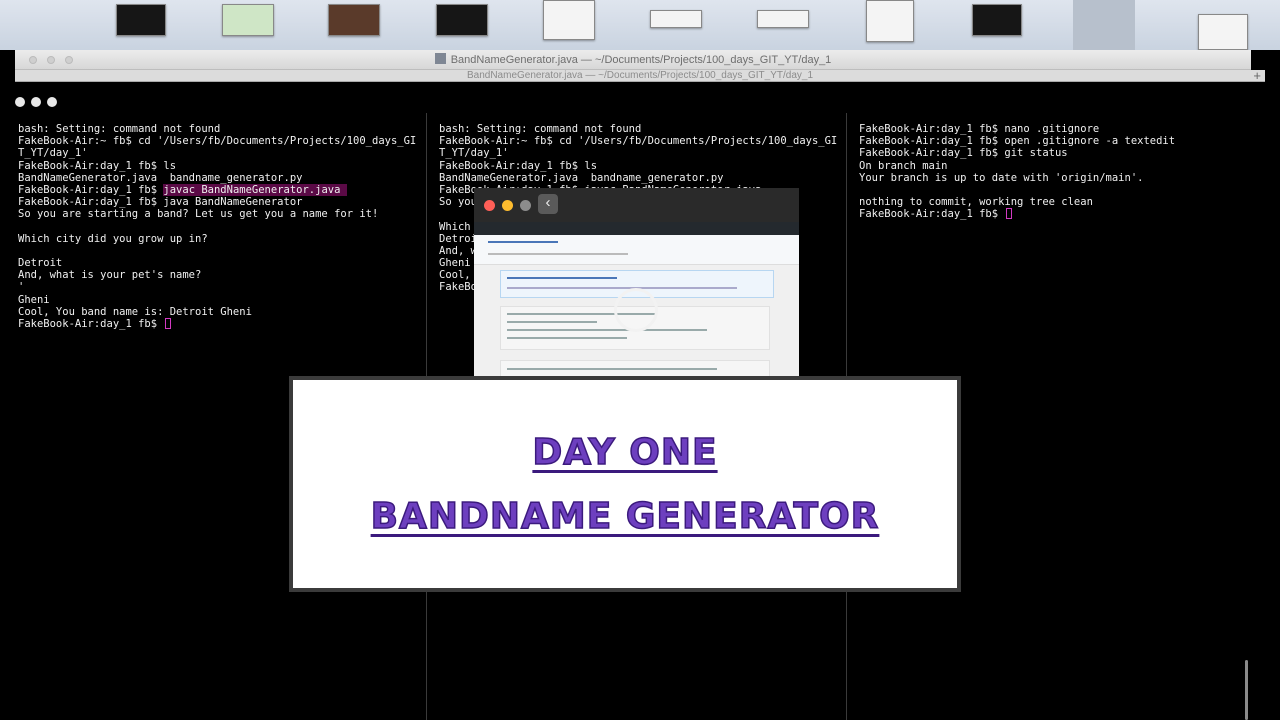 This screenshot has width=1280, height=720. What do you see at coordinates (440, 58) in the screenshot?
I see `java-file-icon` at bounding box center [440, 58].